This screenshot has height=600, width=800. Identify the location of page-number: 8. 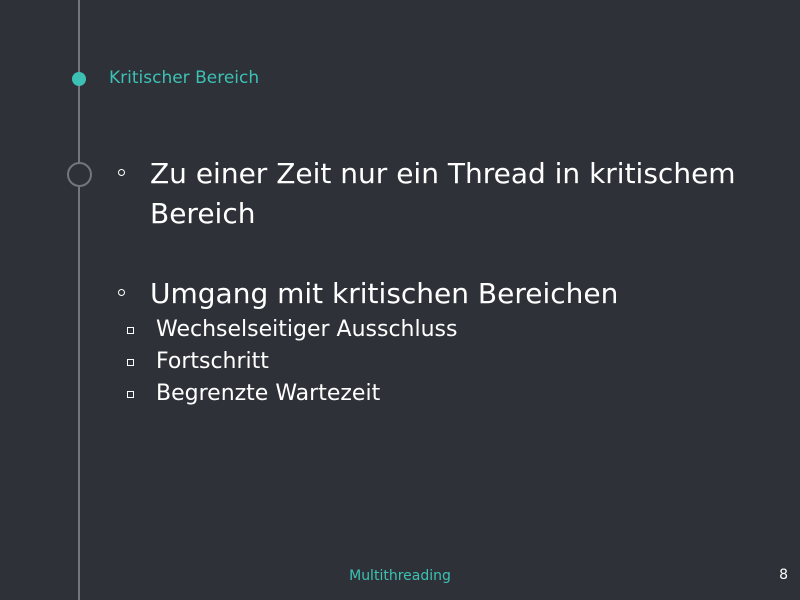
(783, 575).